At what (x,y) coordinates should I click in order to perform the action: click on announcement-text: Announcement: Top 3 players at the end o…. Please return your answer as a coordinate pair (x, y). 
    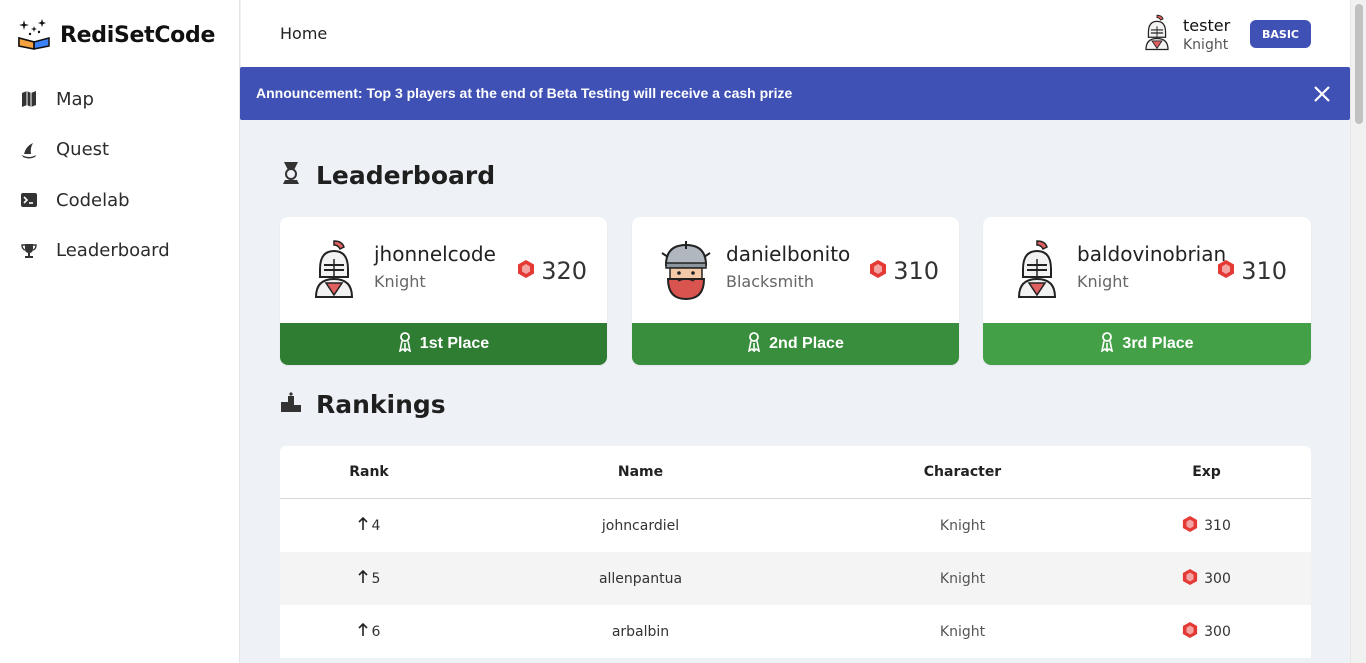
    Looking at the image, I should click on (524, 93).